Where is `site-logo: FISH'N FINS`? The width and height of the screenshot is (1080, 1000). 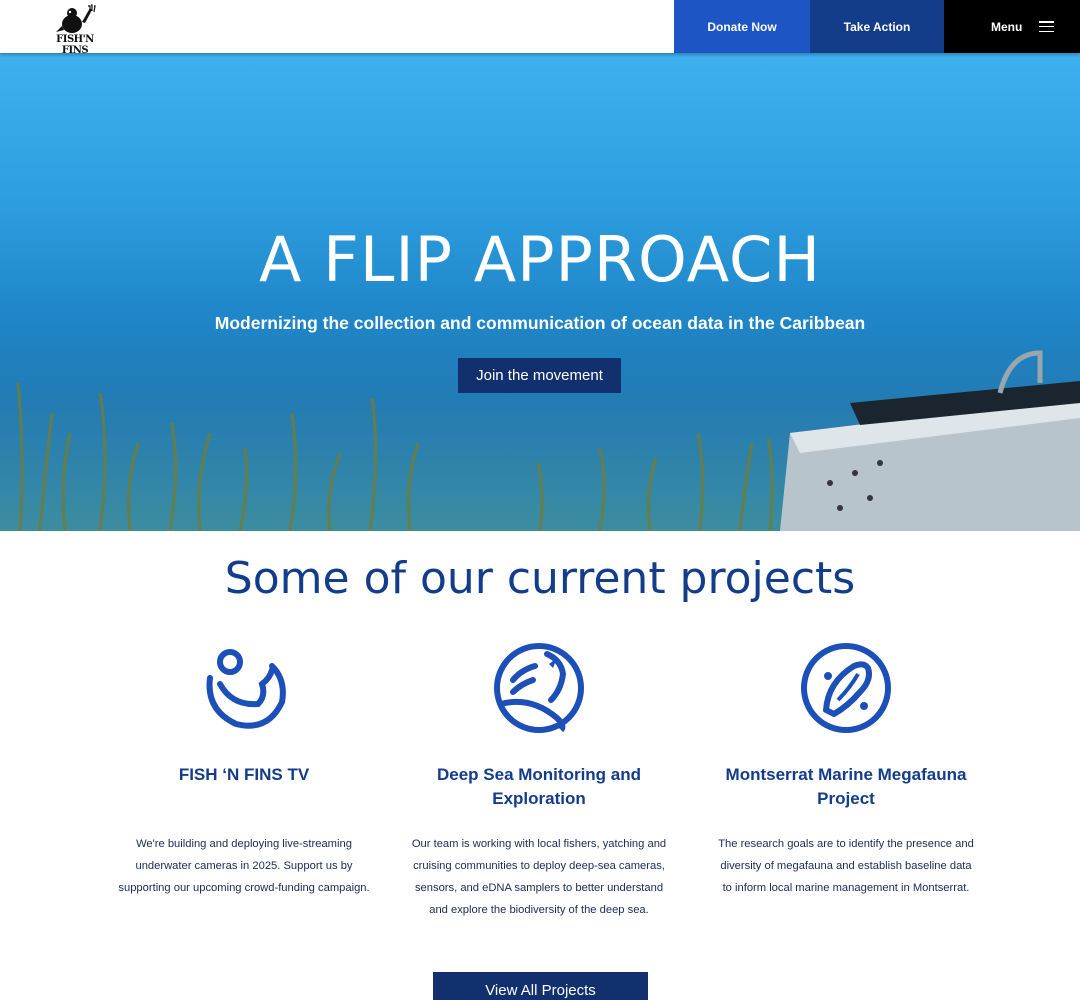 site-logo: FISH'N FINS is located at coordinates (75, 30).